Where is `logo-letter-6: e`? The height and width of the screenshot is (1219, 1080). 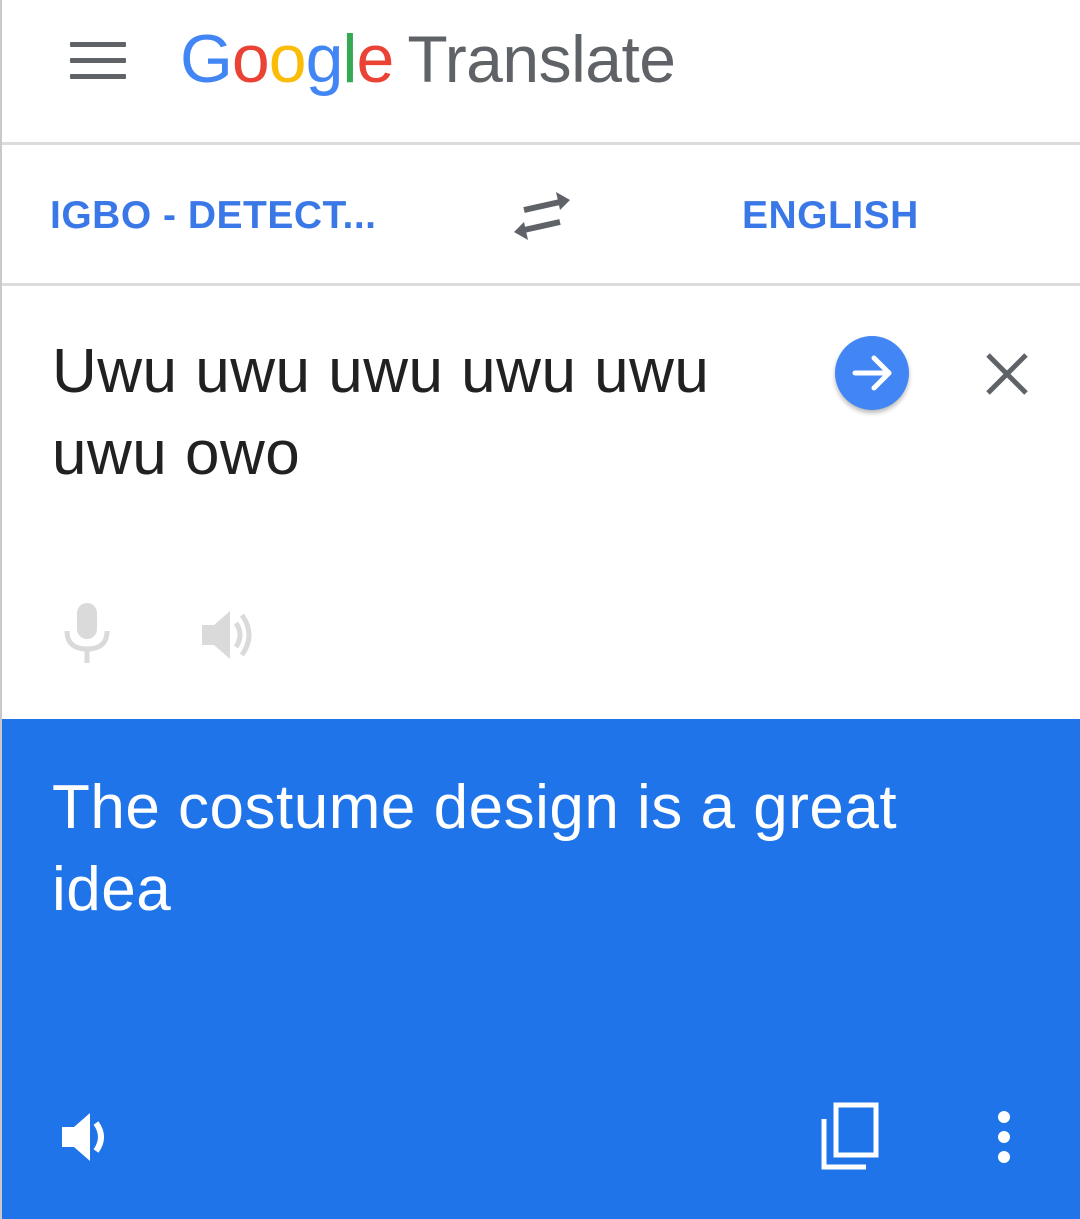 logo-letter-6: e is located at coordinates (375, 59).